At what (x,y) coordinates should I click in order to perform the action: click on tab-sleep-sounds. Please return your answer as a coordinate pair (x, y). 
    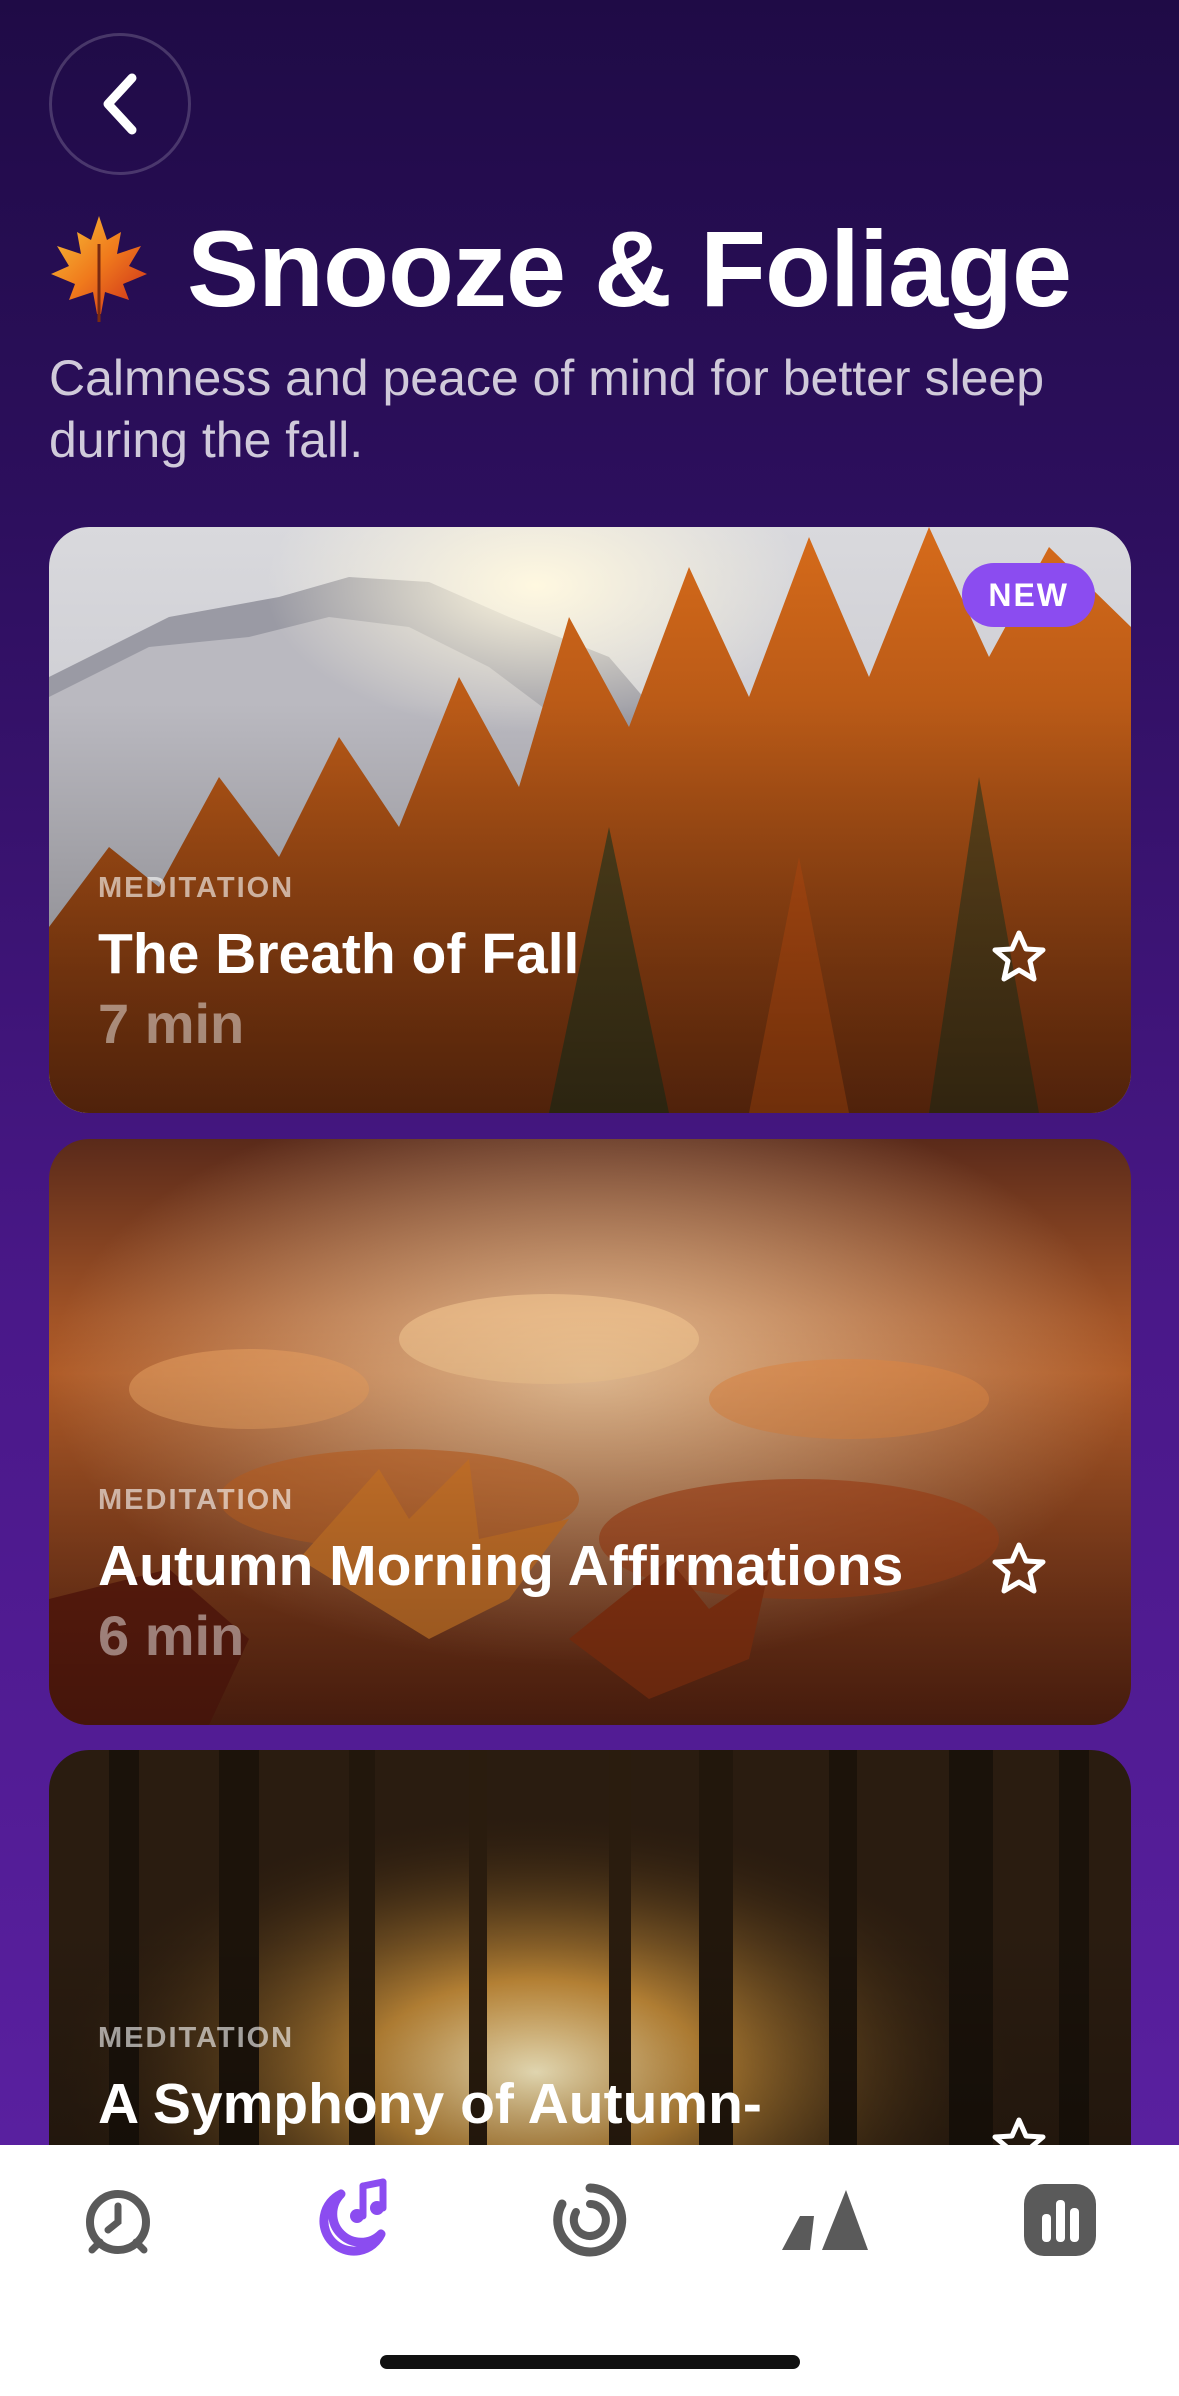
    Looking at the image, I should click on (353, 2220).